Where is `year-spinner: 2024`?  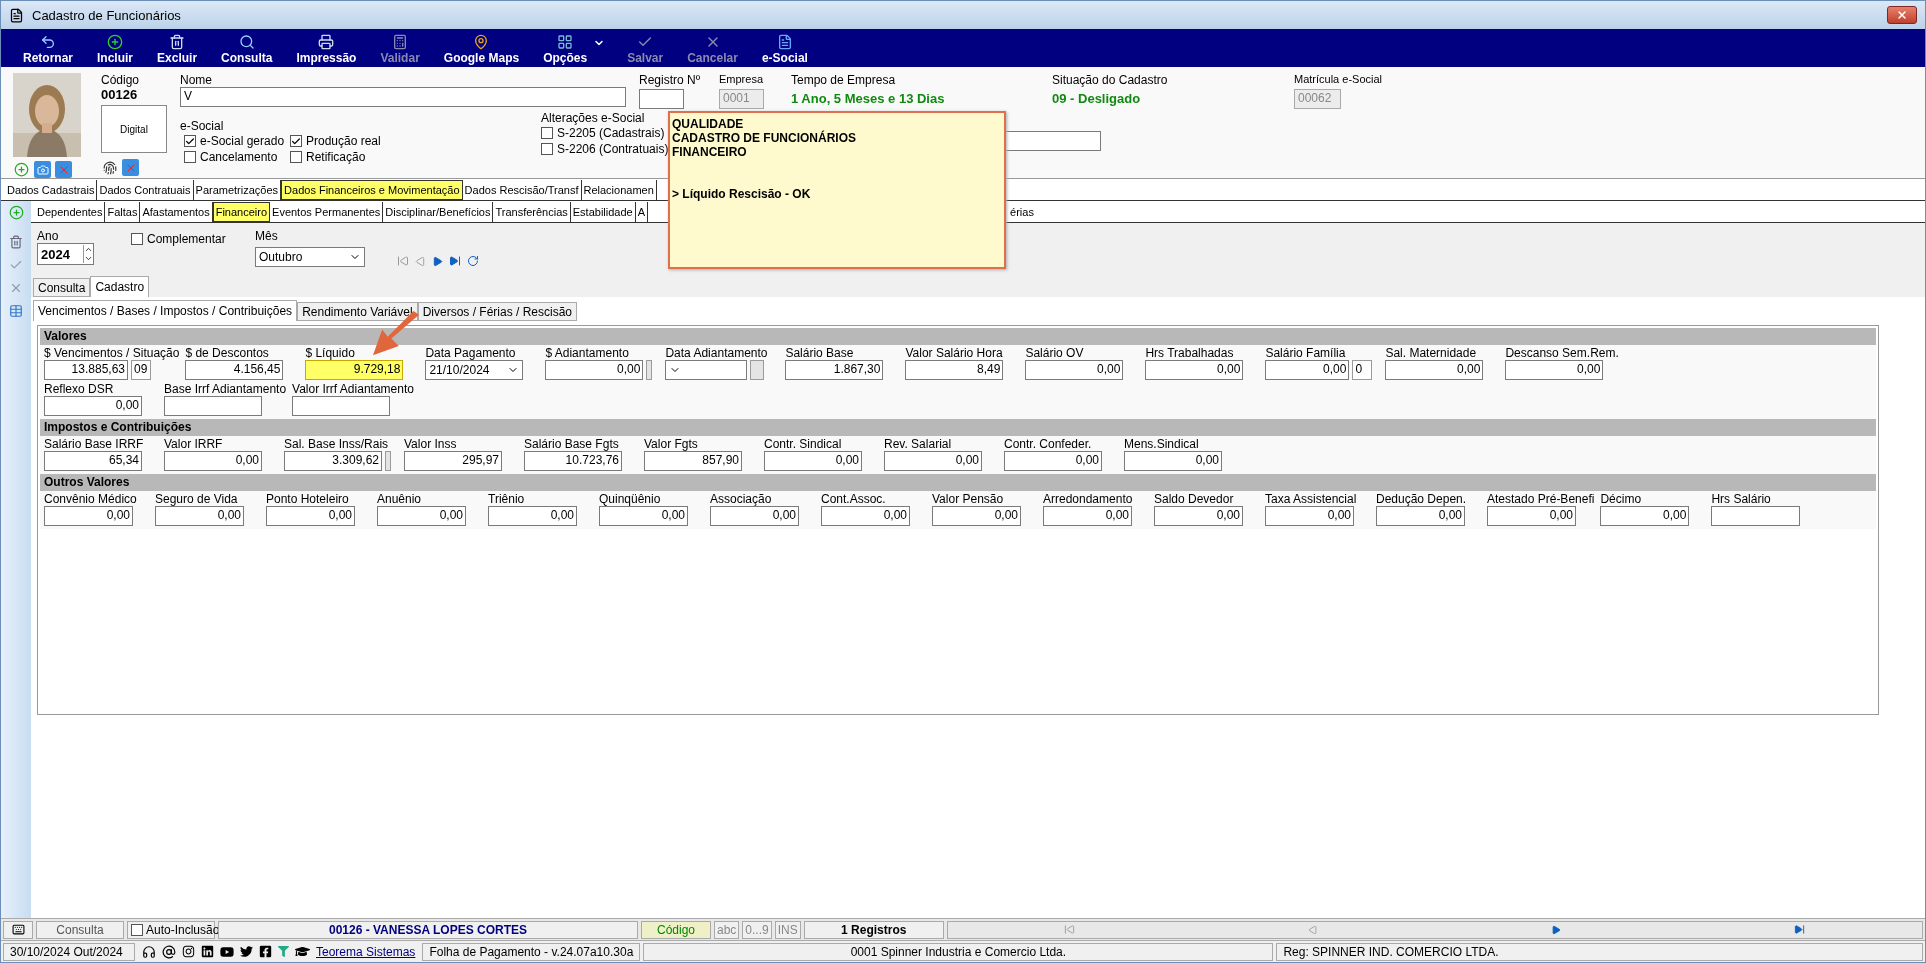 year-spinner: 2024 is located at coordinates (65, 254).